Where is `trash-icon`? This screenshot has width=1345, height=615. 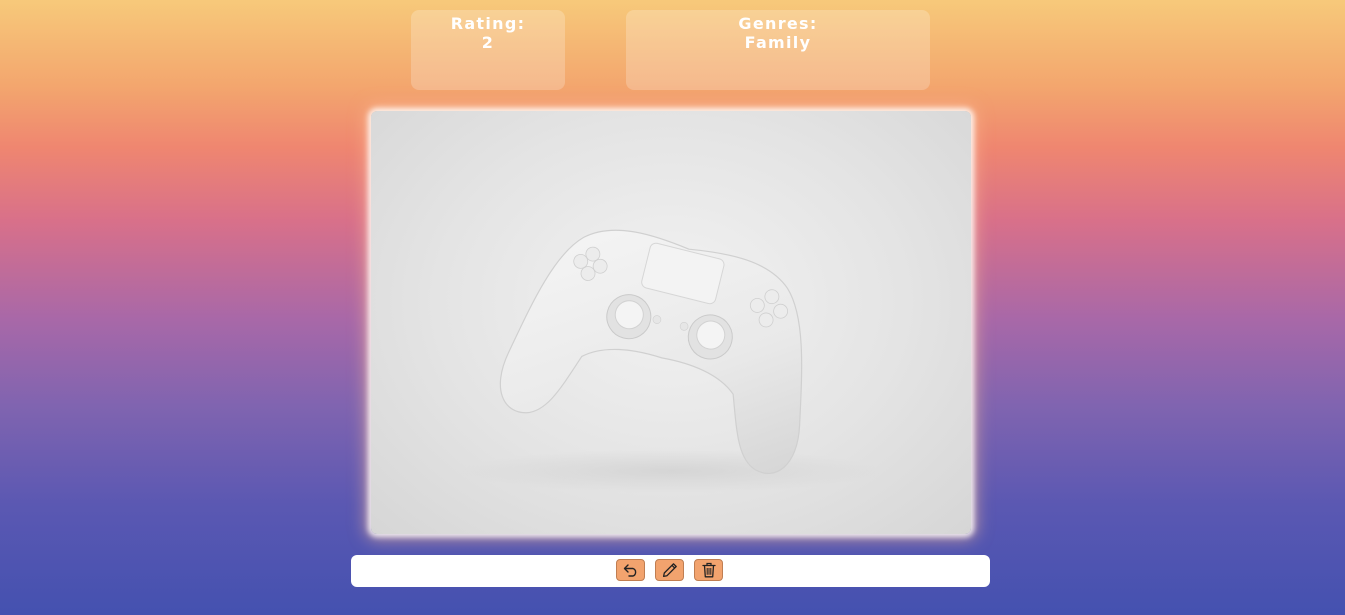
trash-icon is located at coordinates (708, 570).